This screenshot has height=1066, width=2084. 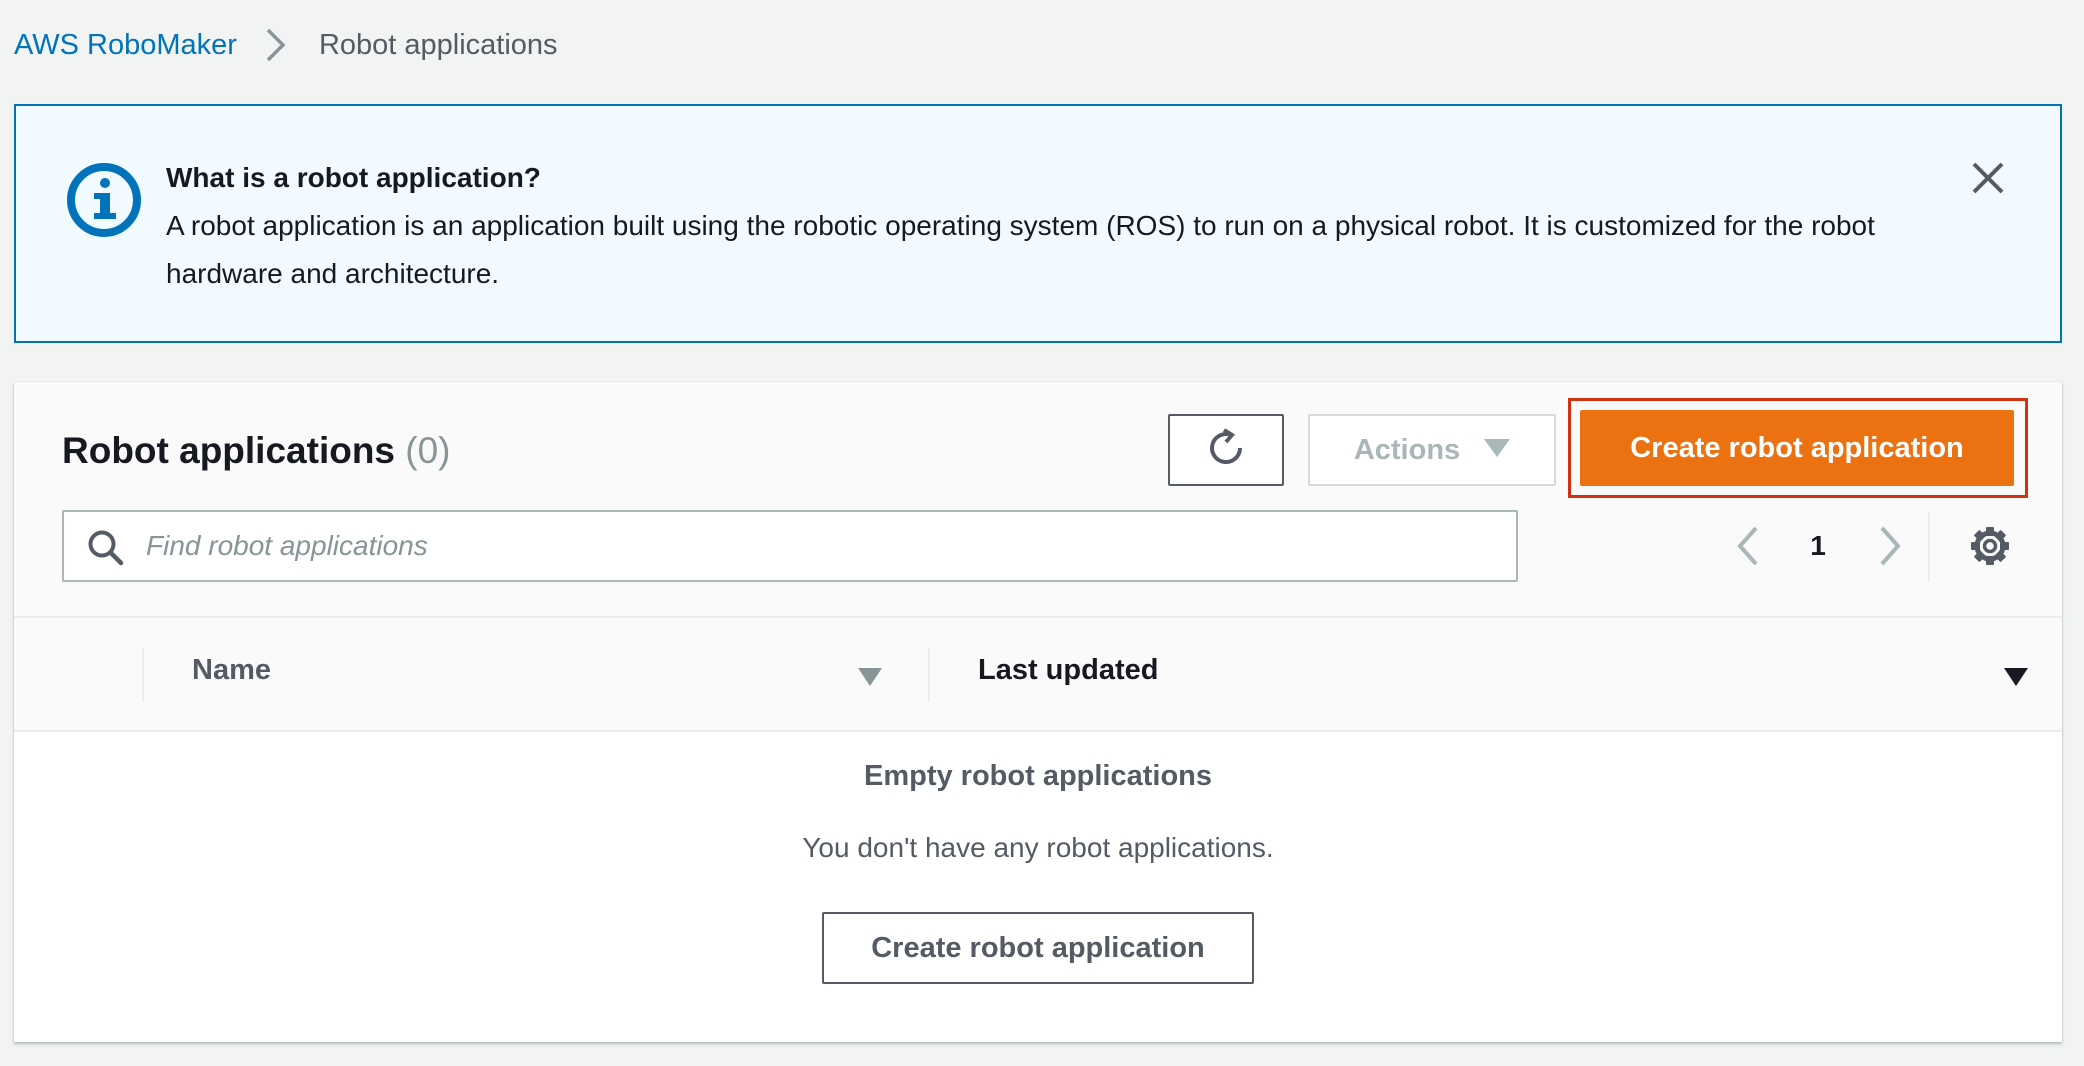 What do you see at coordinates (353, 177) in the screenshot?
I see `alert-title: What is a robot application?` at bounding box center [353, 177].